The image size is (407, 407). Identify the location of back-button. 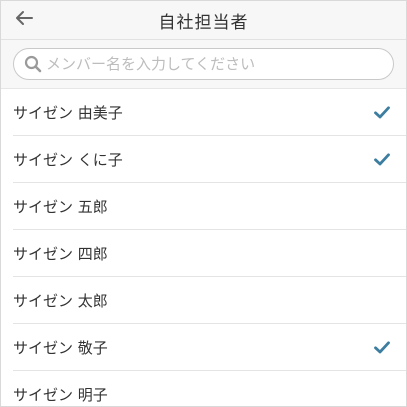
(24, 20).